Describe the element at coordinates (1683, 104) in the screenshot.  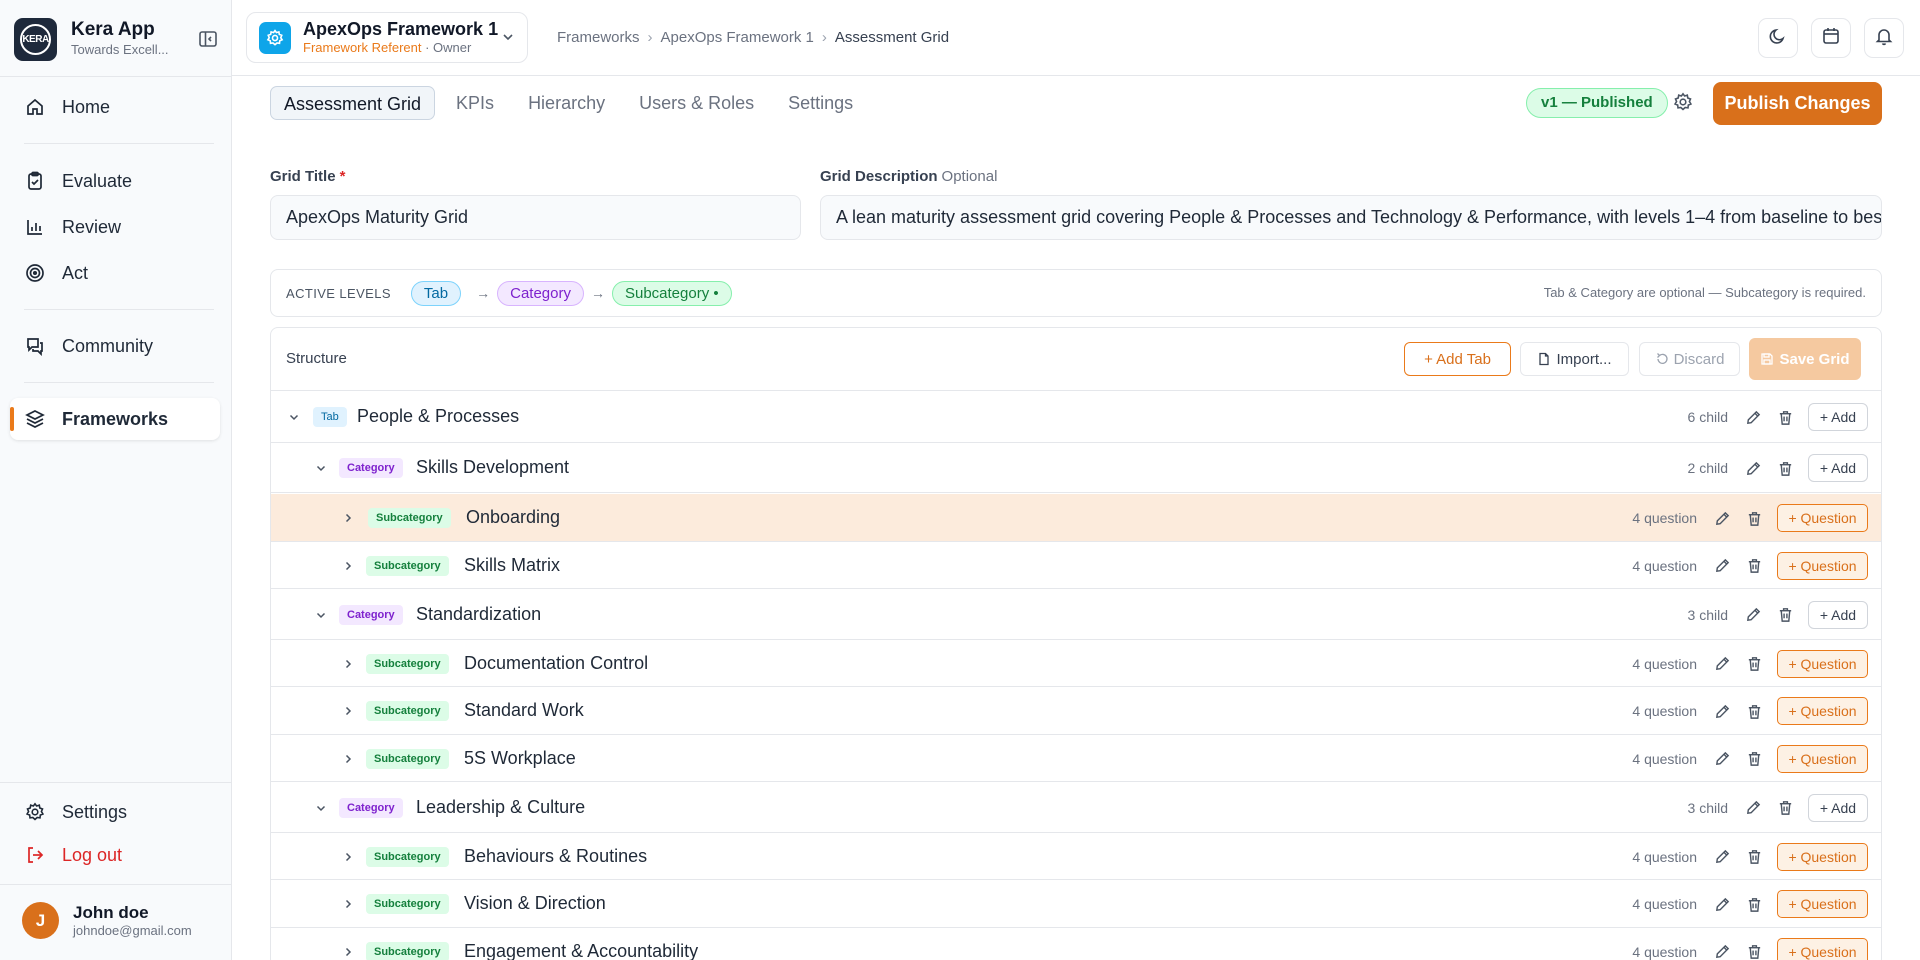
I see `grid-settings-gear-icon` at that location.